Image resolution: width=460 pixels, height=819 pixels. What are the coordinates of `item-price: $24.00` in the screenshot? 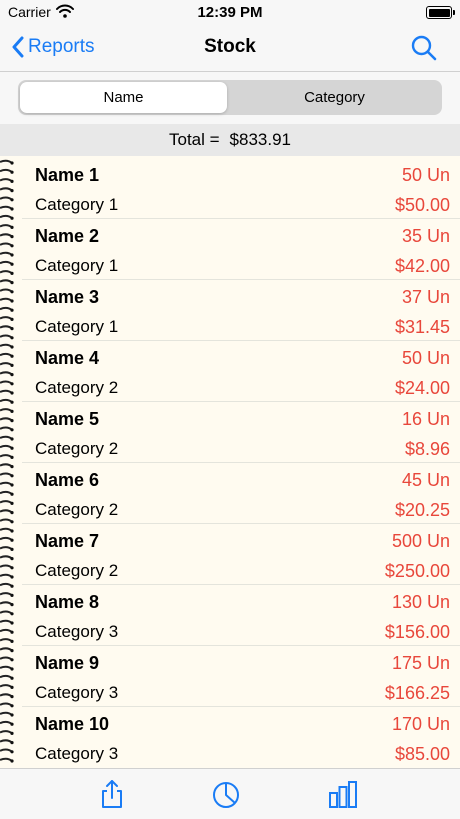 It's located at (422, 388).